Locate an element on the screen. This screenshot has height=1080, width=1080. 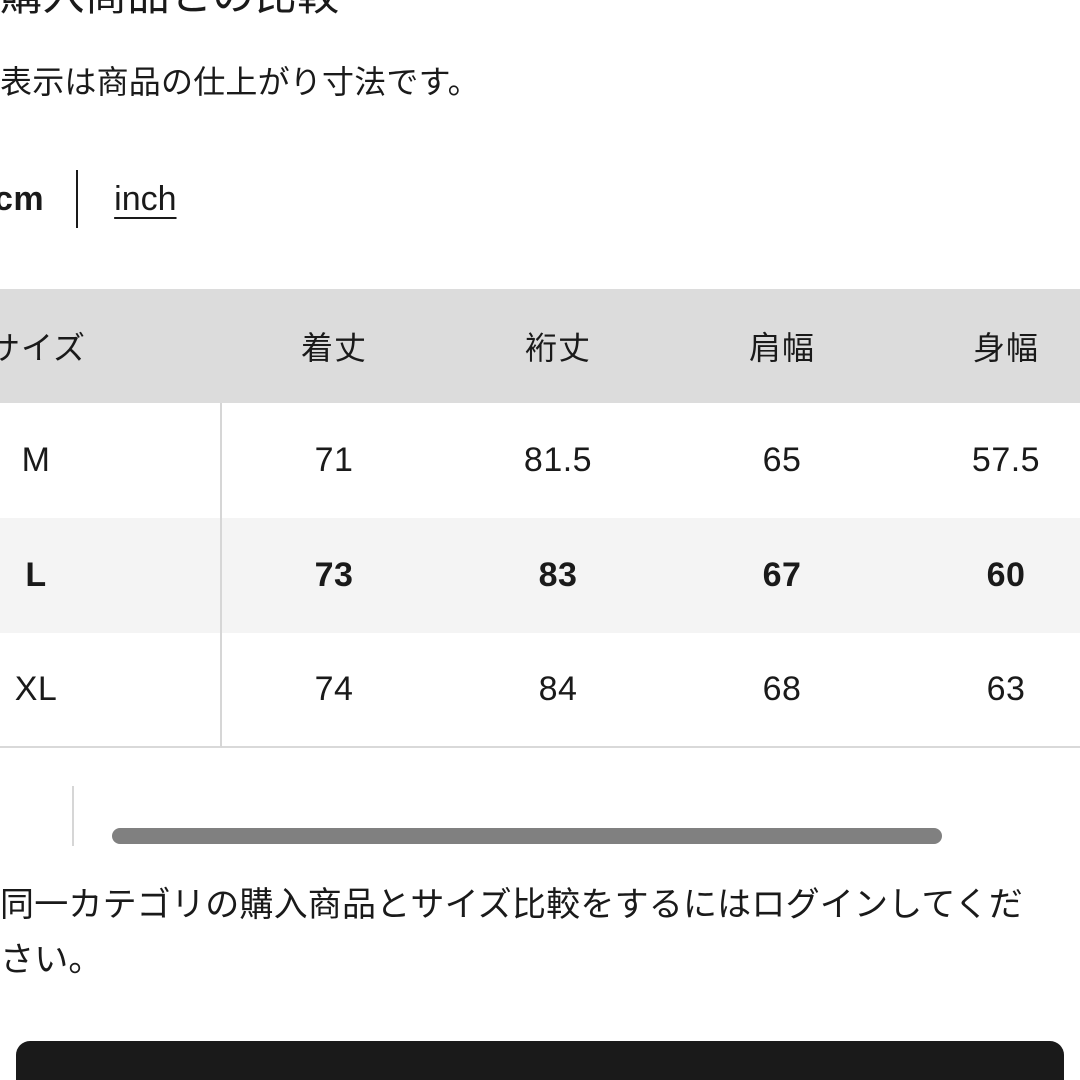
unit-option-cm: cm is located at coordinates (23, 199).